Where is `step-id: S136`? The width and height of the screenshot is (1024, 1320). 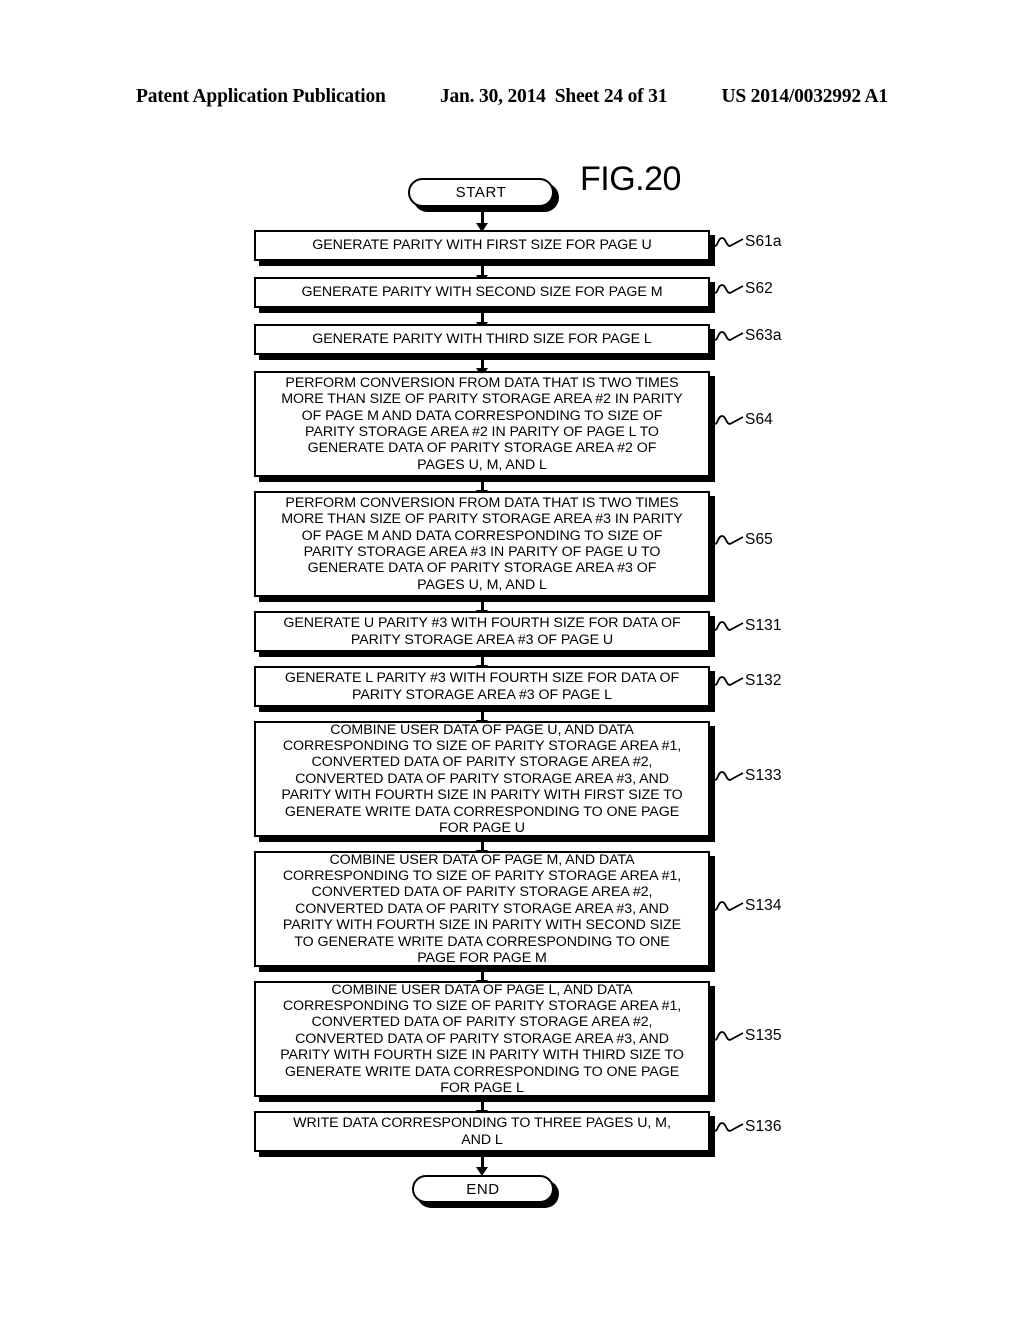 step-id: S136 is located at coordinates (763, 1126).